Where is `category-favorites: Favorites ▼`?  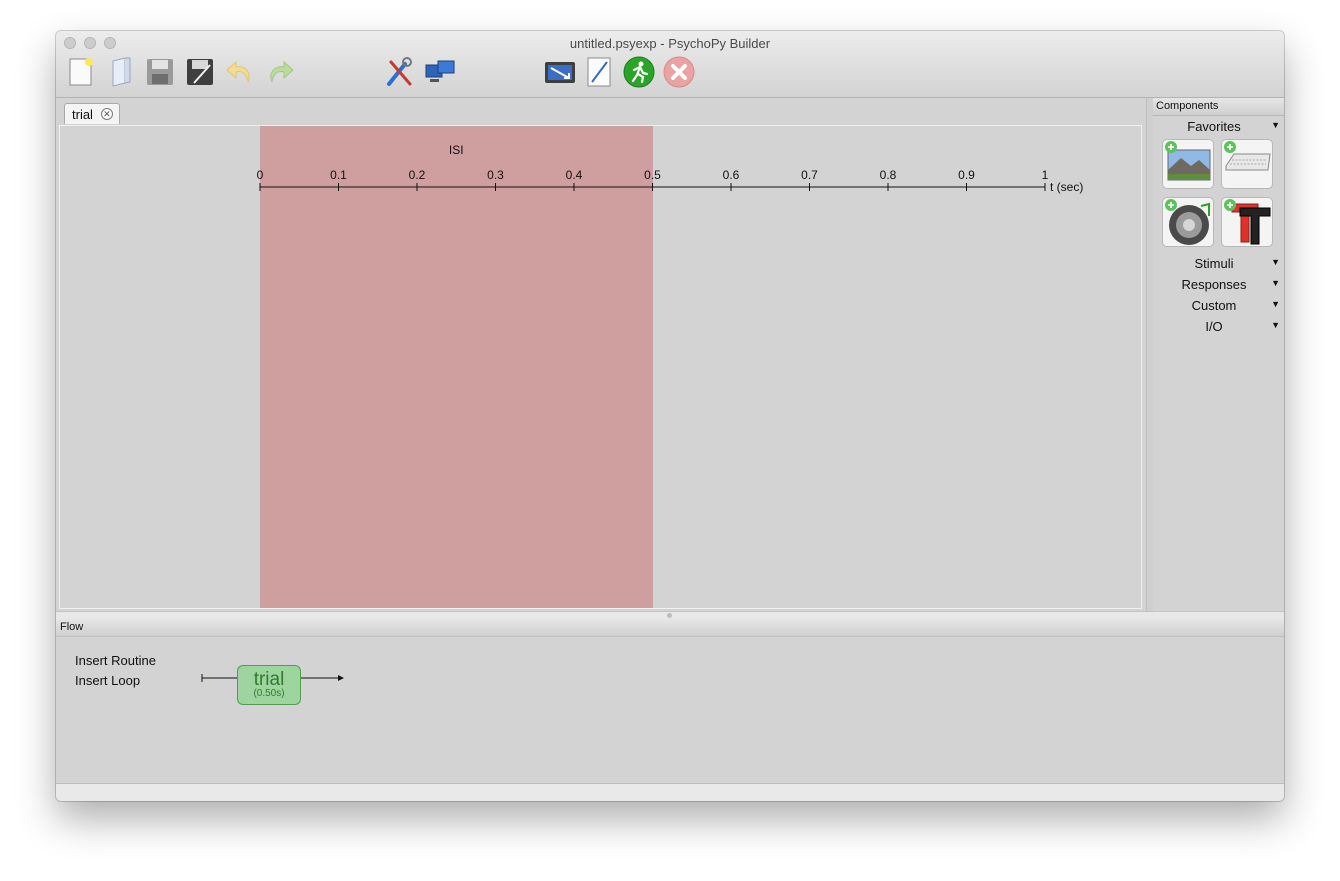 category-favorites: Favorites ▼ is located at coordinates (1218, 129).